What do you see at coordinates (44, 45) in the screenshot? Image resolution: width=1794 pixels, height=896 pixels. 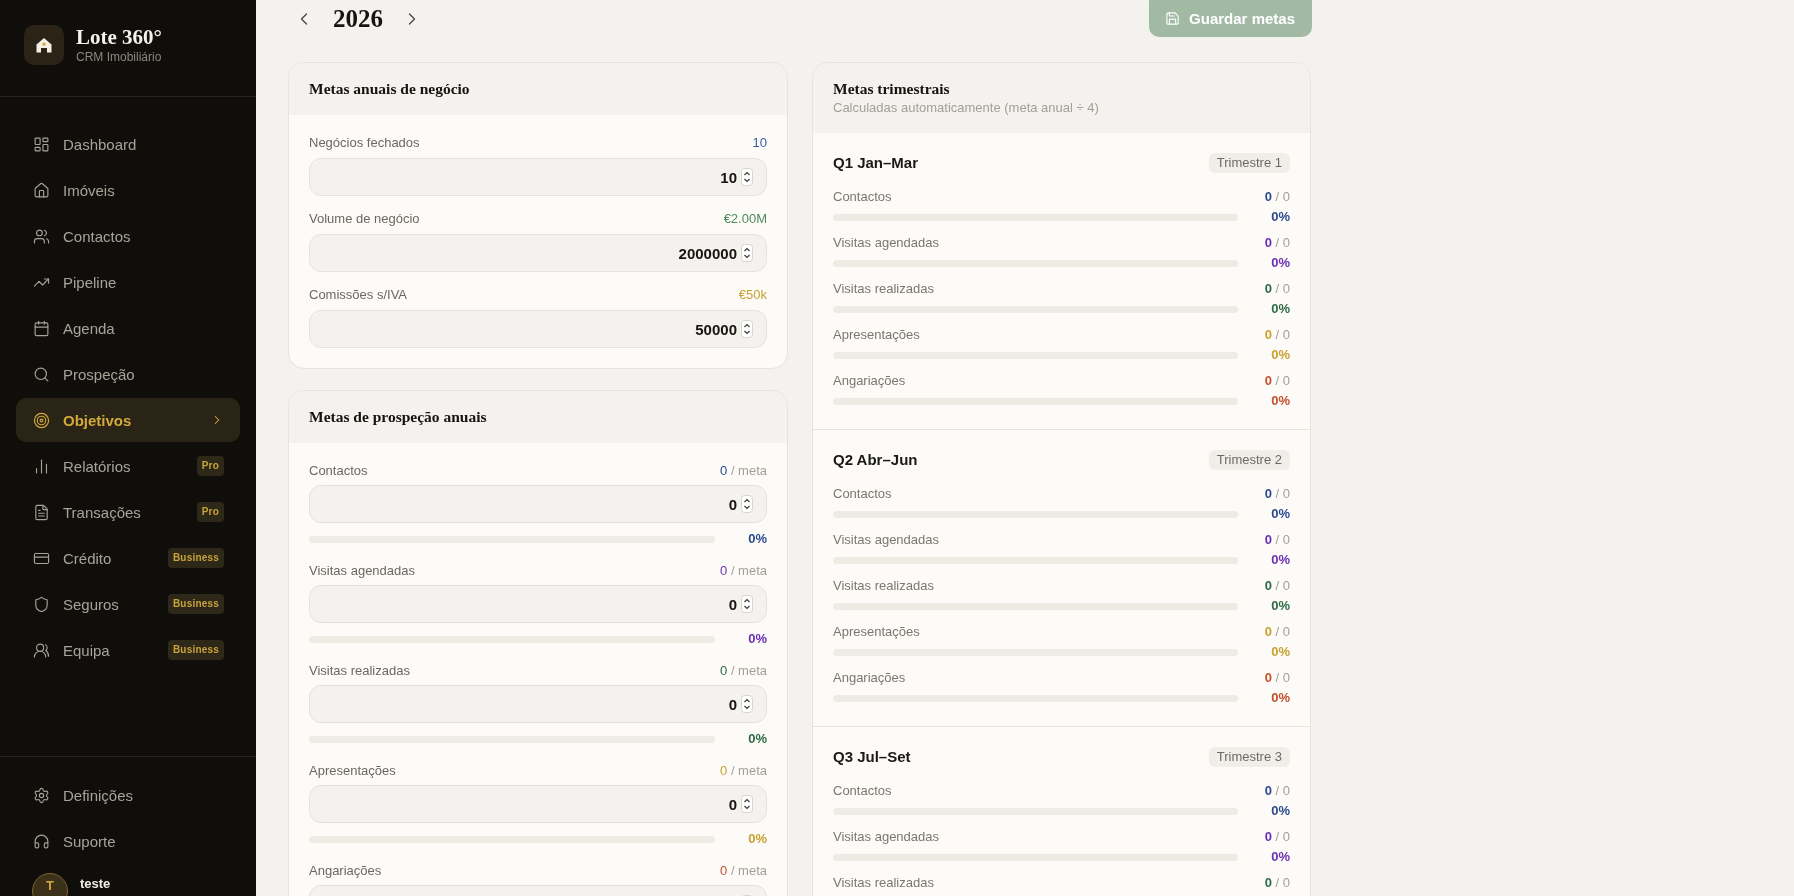 I see `house-logo-icon` at bounding box center [44, 45].